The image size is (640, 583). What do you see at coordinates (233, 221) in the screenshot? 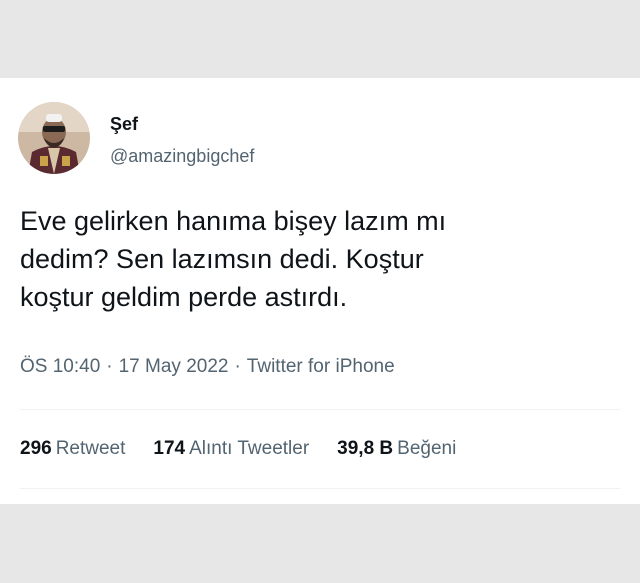
I see `tweet-text-line: Eve gelirken hanıma bişey lazım mı` at bounding box center [233, 221].